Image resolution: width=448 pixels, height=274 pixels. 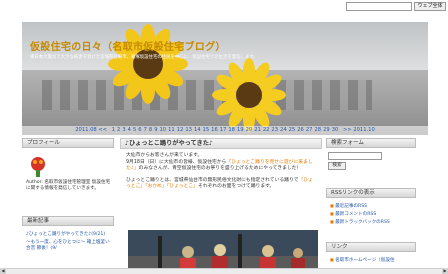 I want to click on site-title: 仮設住宅の日々（名取市仮設住宅ブログ）, so click(x=128, y=45).